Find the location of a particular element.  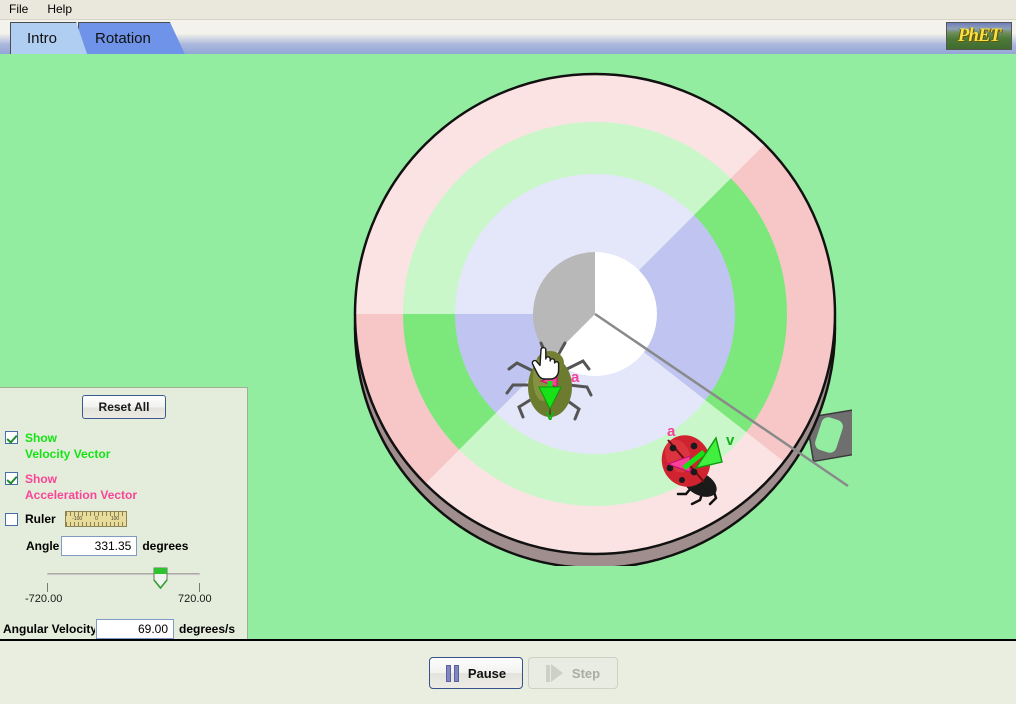

show-acceleration-vector-row: Show Acceleration Vector is located at coordinates (71, 487).